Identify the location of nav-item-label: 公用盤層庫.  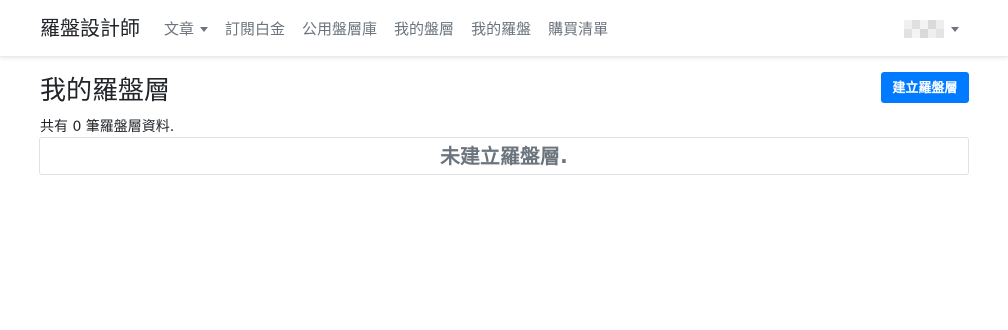
(340, 29).